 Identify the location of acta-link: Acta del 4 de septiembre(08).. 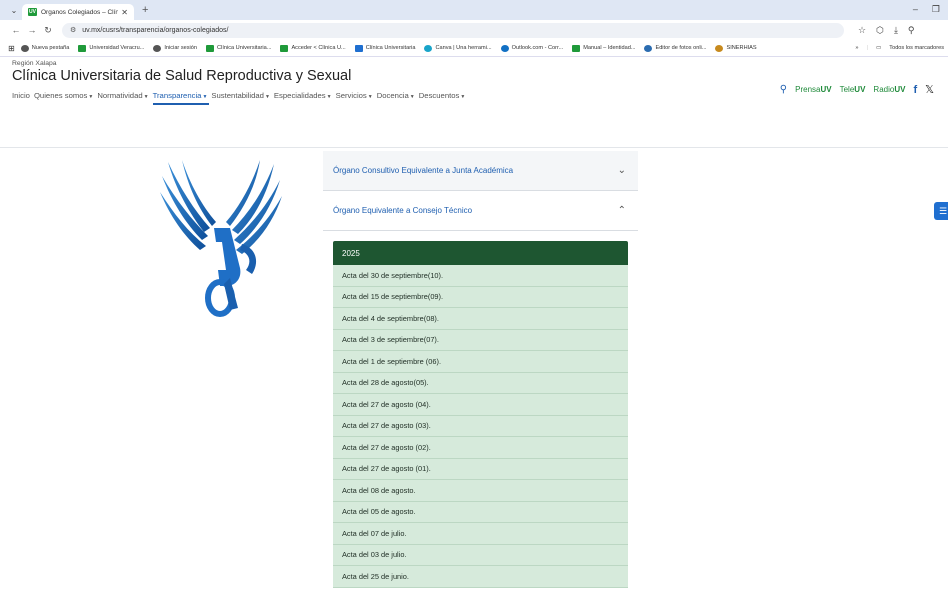
(480, 319).